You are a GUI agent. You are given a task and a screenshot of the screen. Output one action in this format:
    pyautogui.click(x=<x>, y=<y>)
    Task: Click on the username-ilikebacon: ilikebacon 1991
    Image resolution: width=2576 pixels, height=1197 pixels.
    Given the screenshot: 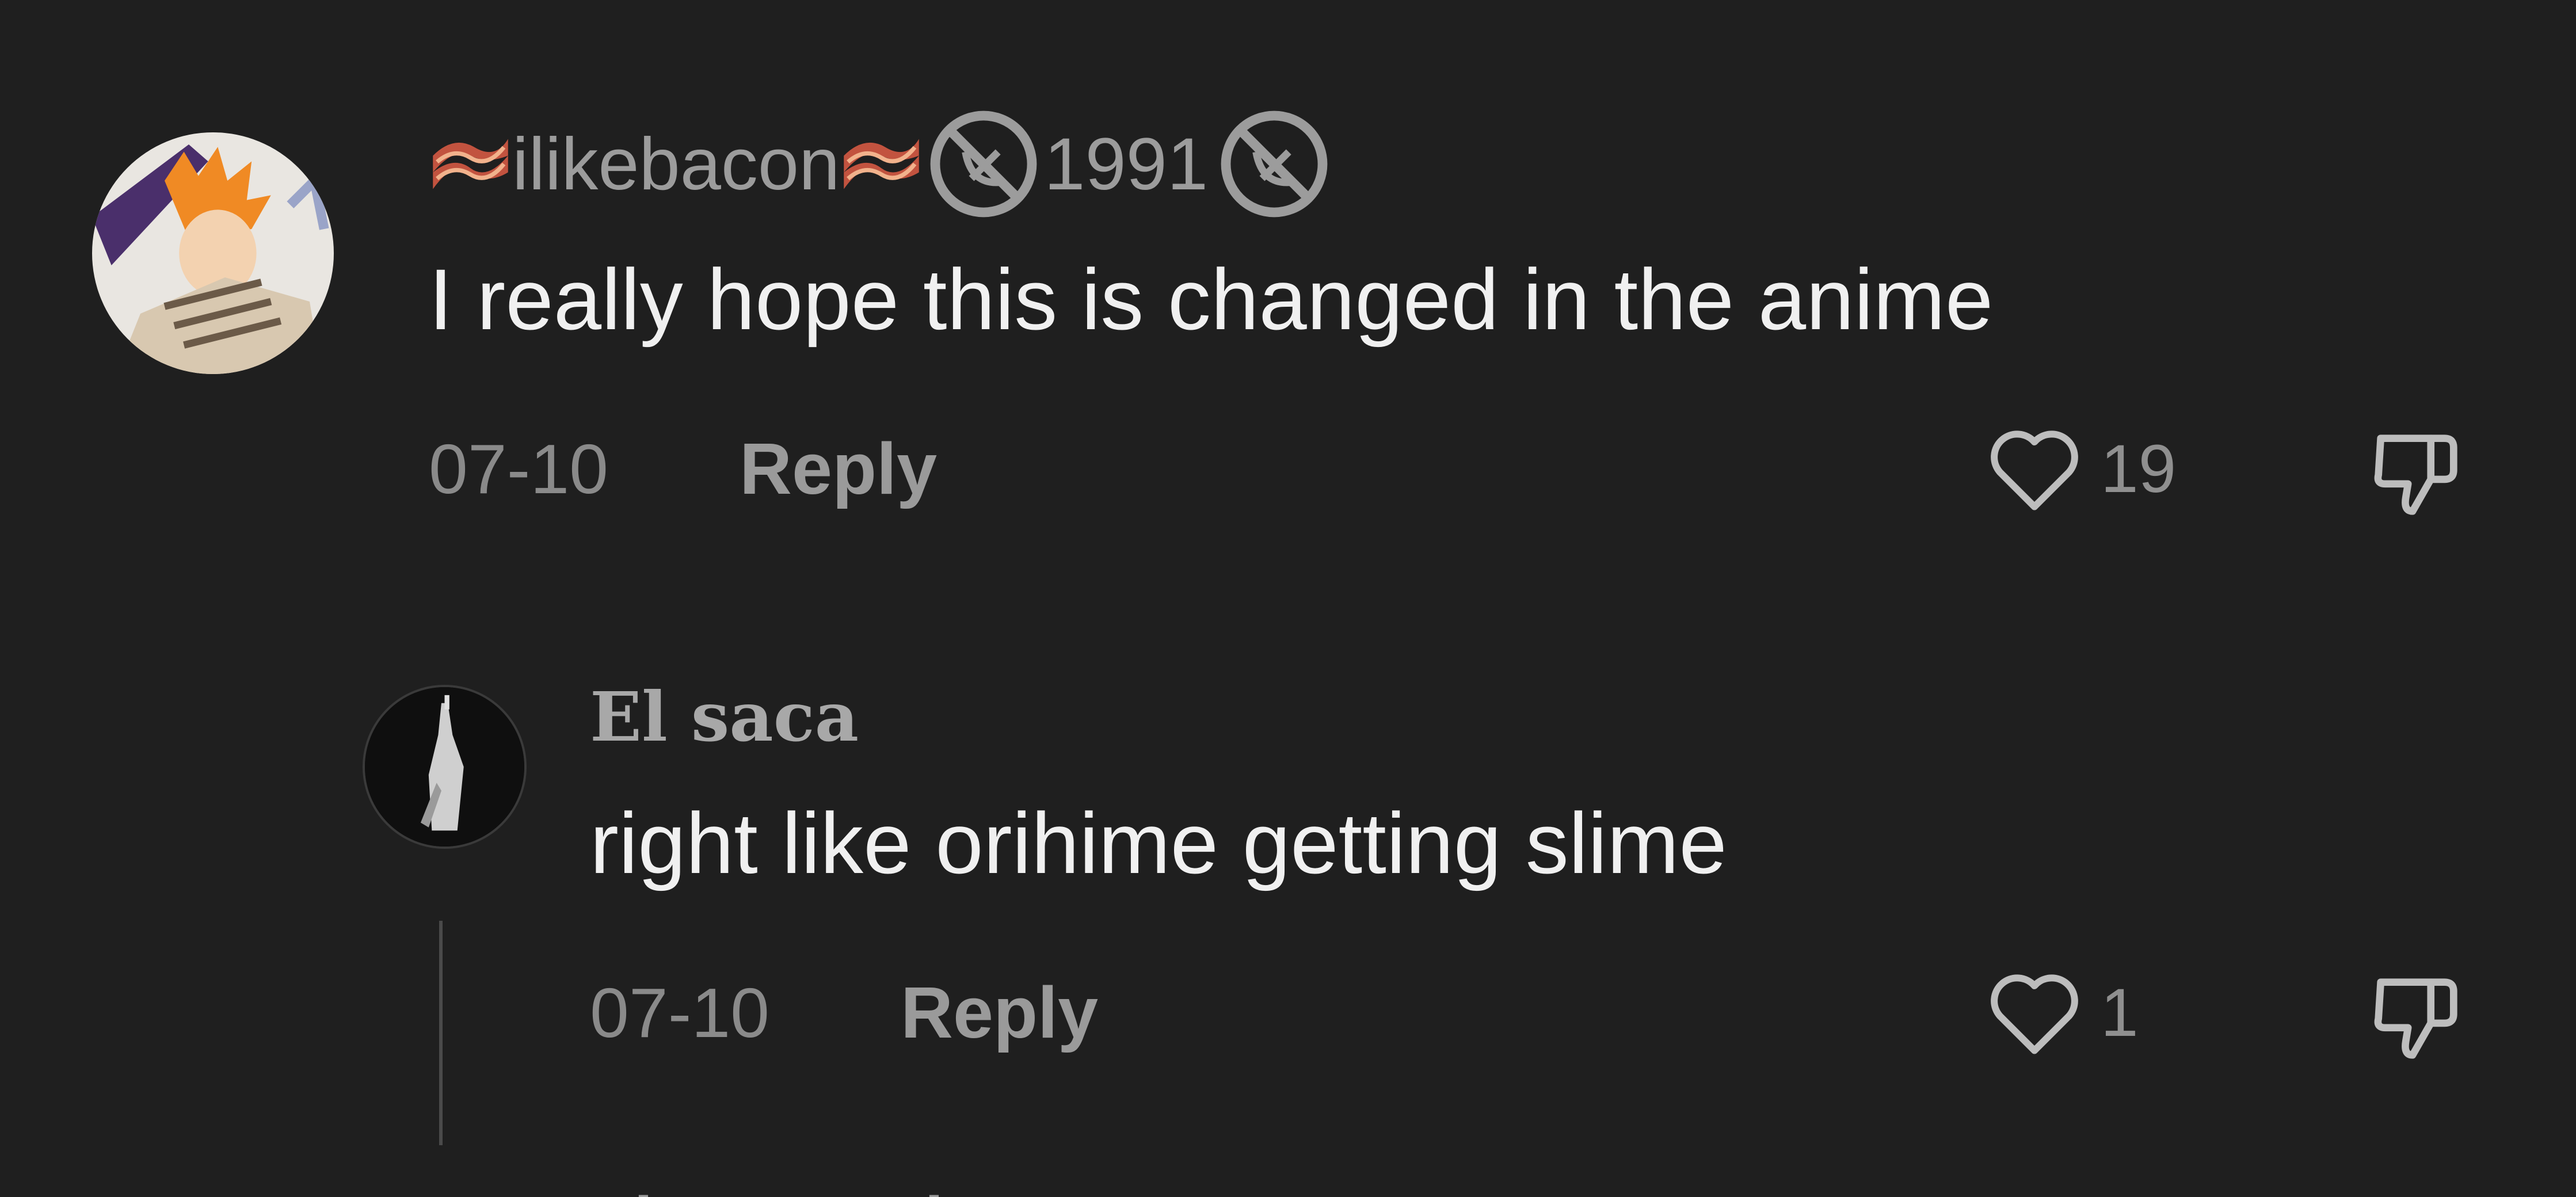 What is the action you would take?
    pyautogui.click(x=882, y=164)
    